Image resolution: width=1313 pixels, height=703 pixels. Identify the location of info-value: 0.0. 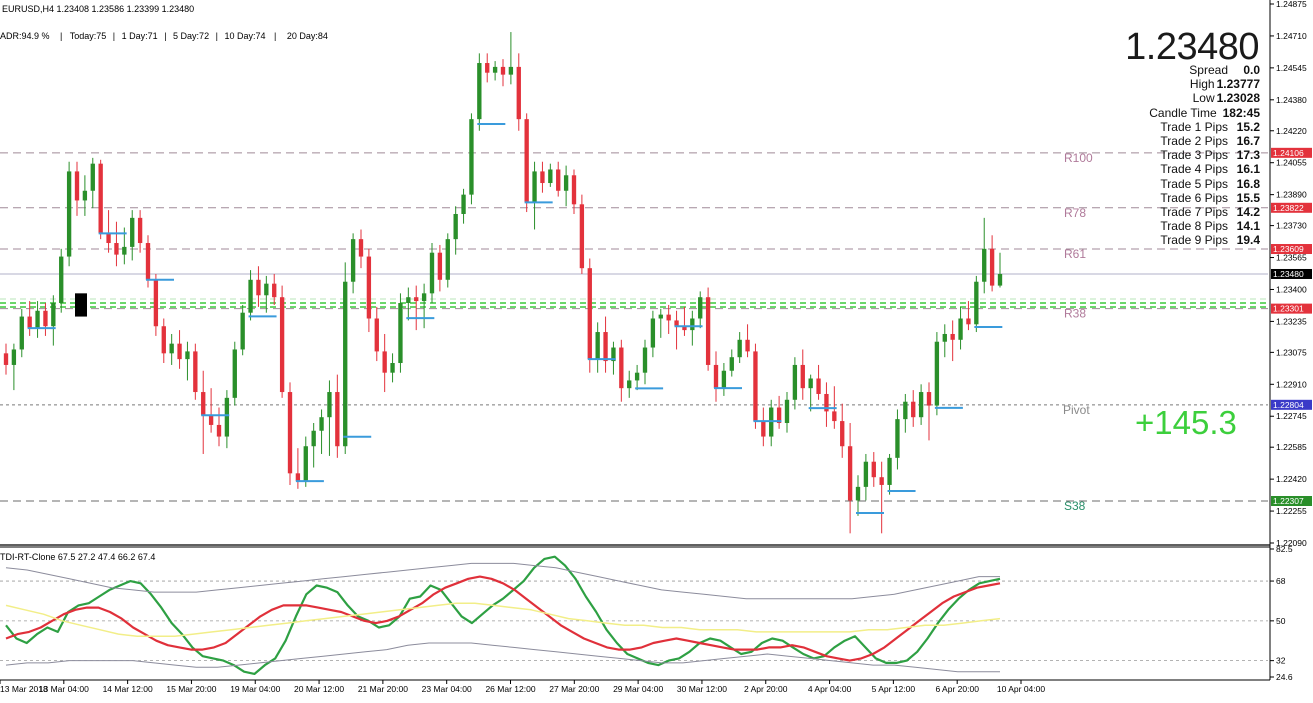
(1251, 70).